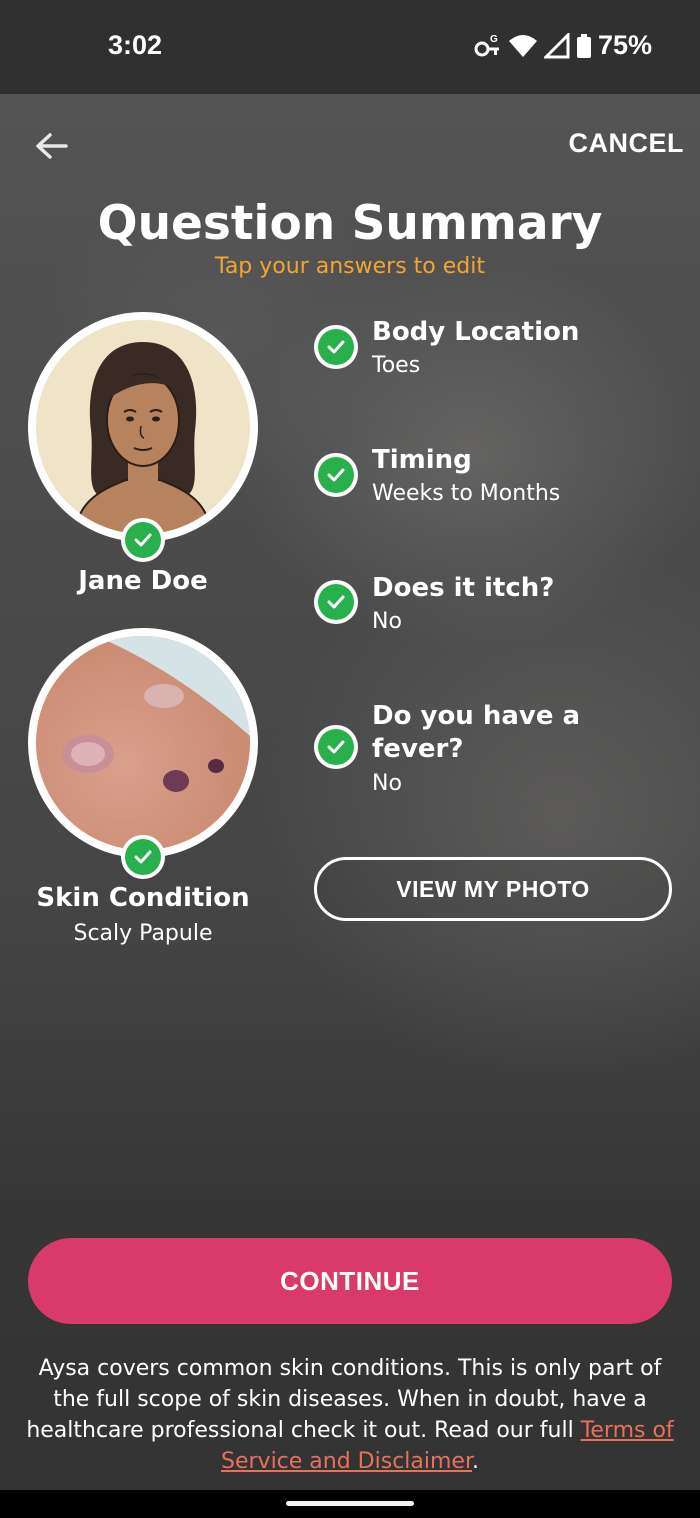  What do you see at coordinates (463, 588) in the screenshot?
I see `answer-question: Does it itch?` at bounding box center [463, 588].